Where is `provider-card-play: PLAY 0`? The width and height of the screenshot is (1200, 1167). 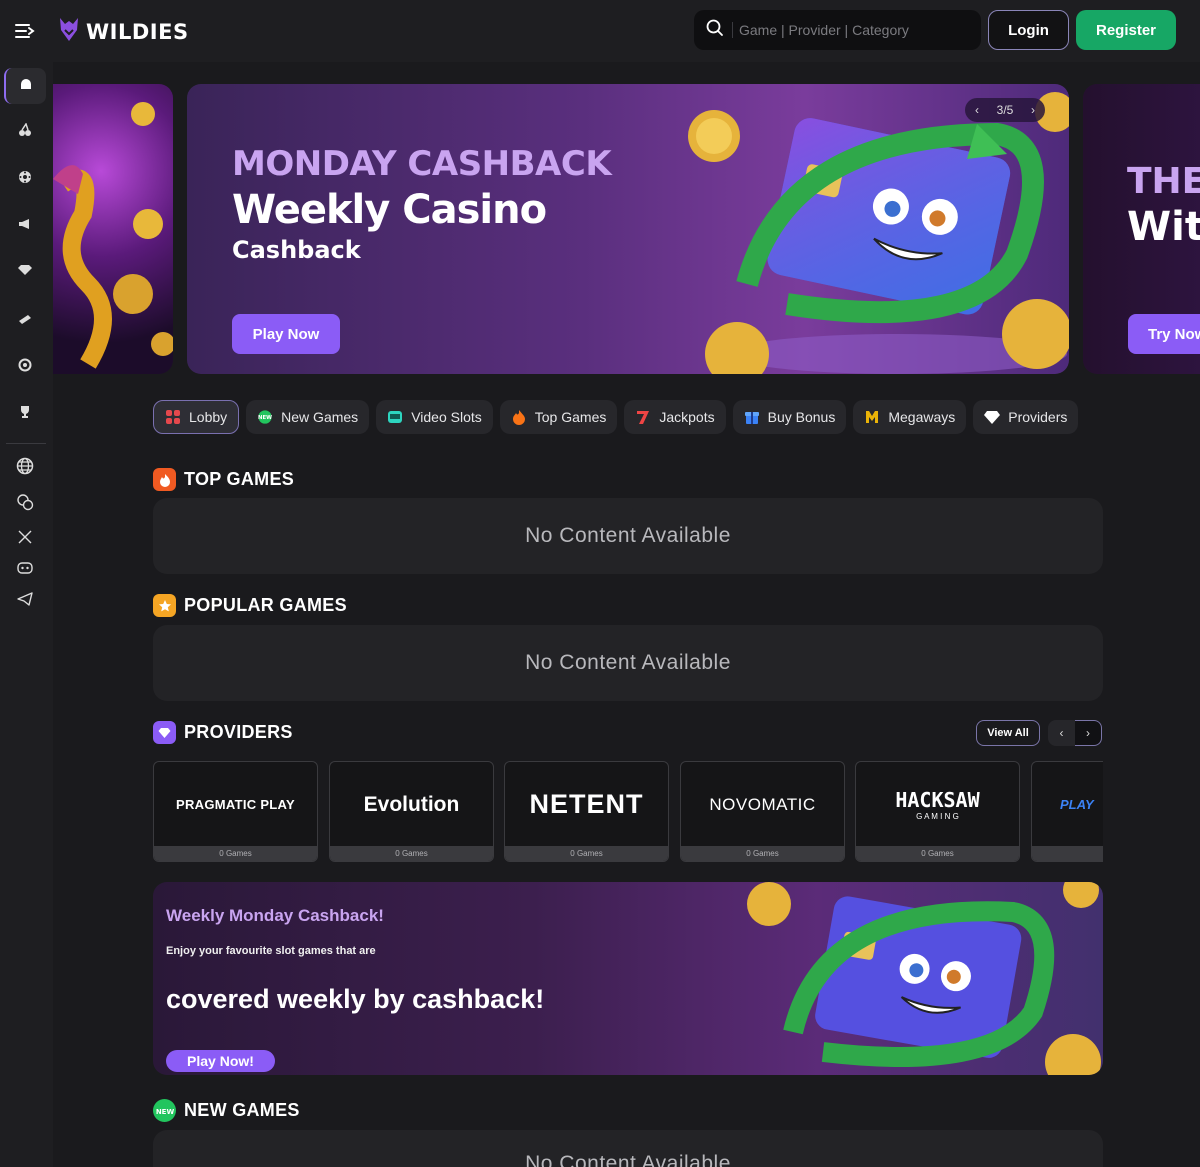
provider-card-play: PLAY 0 is located at coordinates (1067, 811).